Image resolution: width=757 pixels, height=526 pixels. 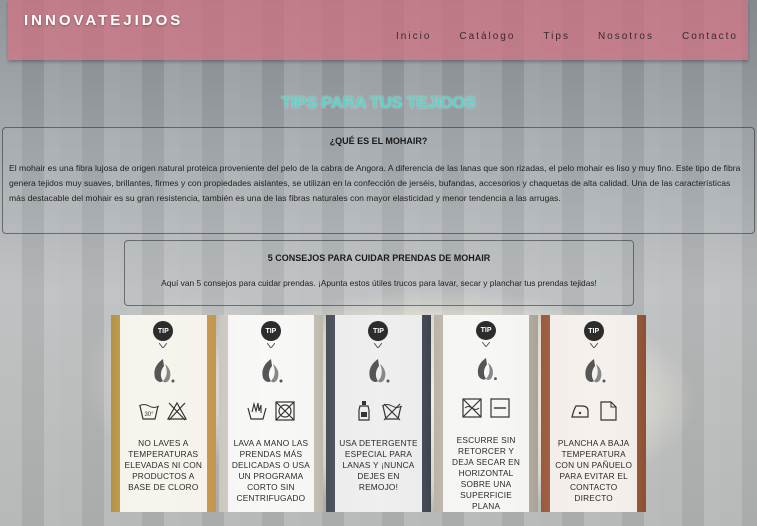 What do you see at coordinates (285, 411) in the screenshot?
I see `no-tumble-dry-icon` at bounding box center [285, 411].